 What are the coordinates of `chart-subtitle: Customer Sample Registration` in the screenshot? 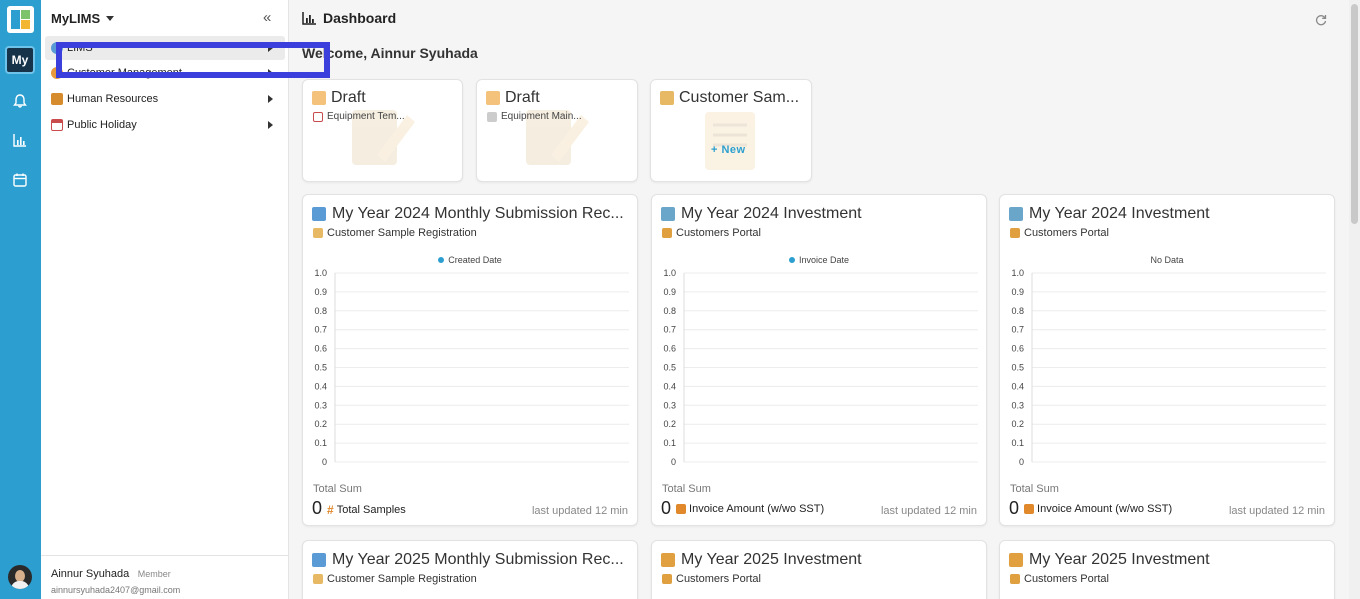 It's located at (395, 233).